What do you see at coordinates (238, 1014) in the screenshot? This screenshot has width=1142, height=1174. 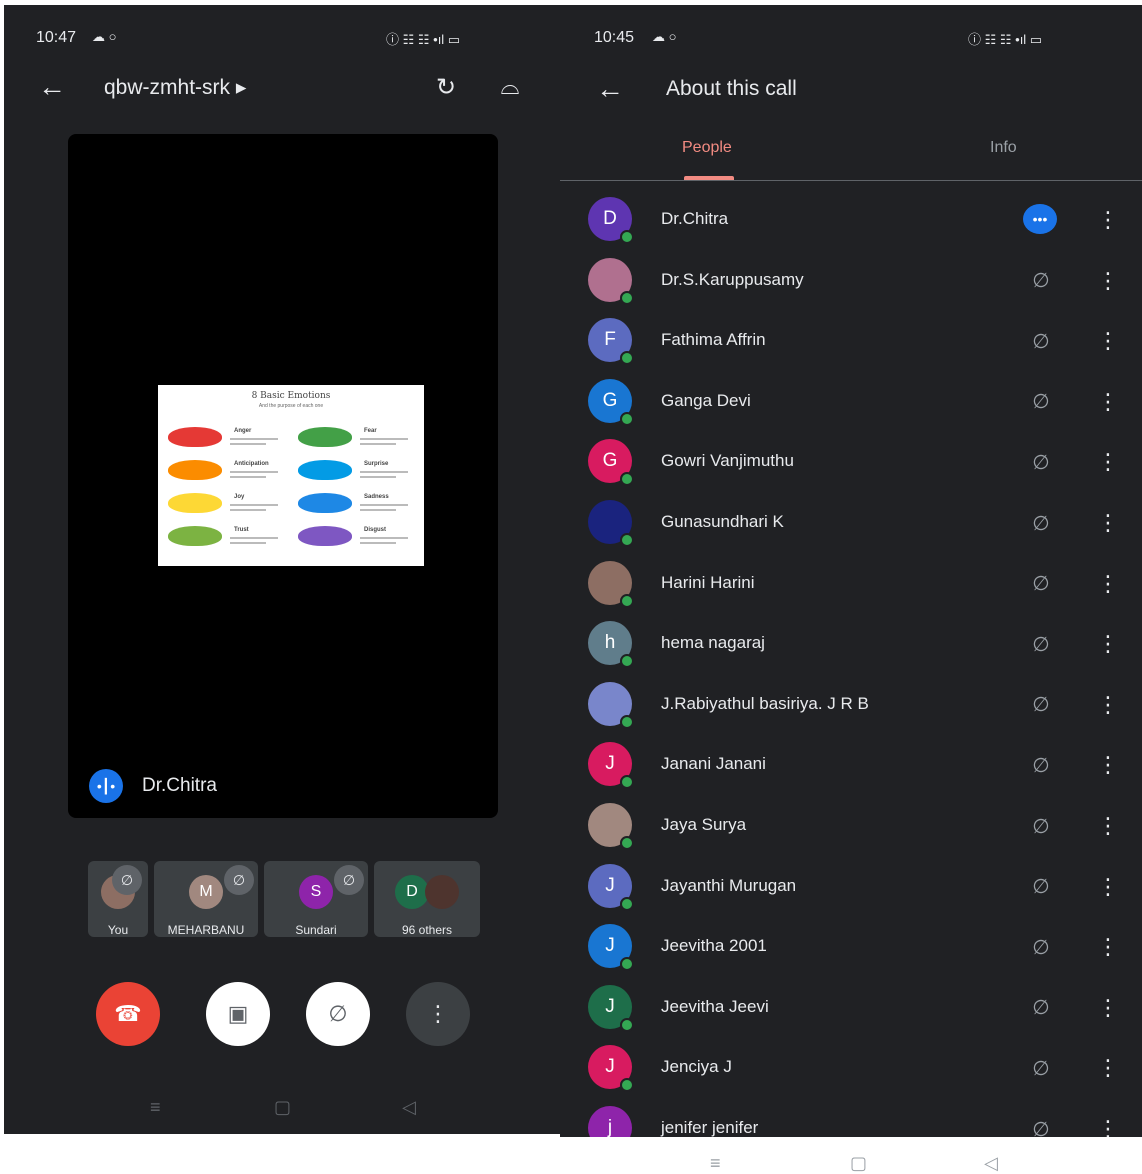 I see `camera-off-button: ▣` at bounding box center [238, 1014].